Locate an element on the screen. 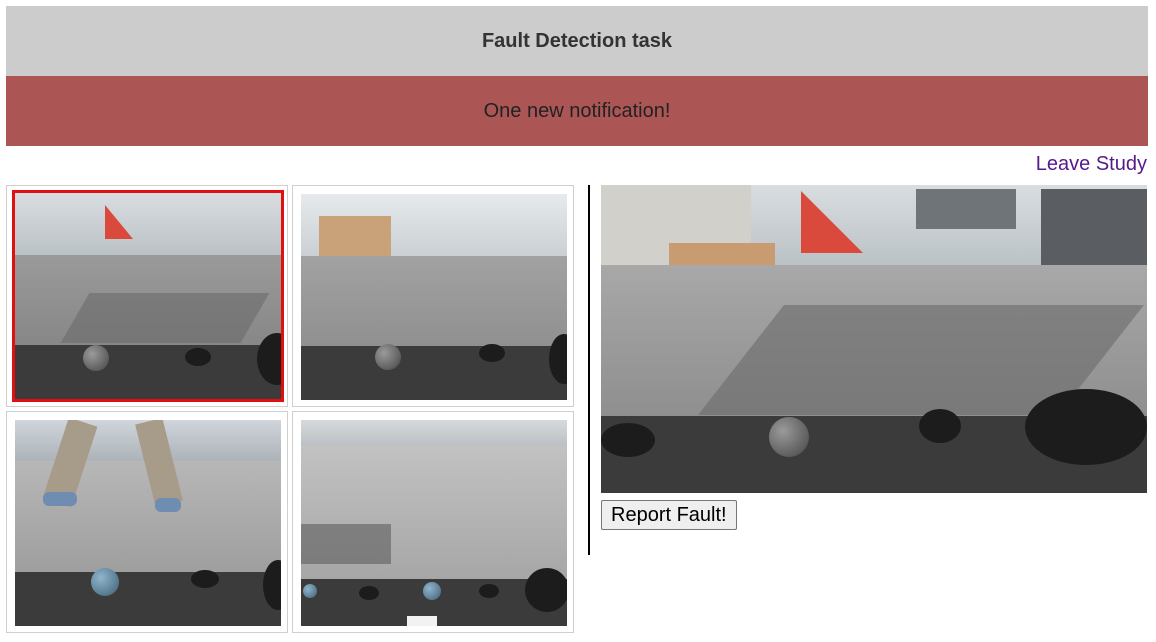 The width and height of the screenshot is (1156, 642). report-fault-button: Report Fault! is located at coordinates (669, 515).